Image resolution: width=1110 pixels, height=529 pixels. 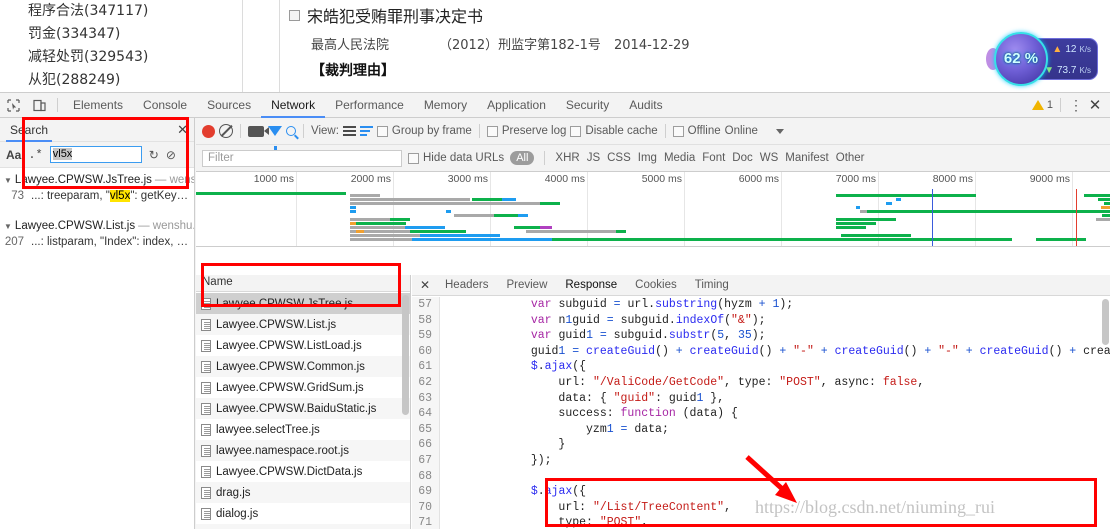 I want to click on hide-data-urls-checkbox: Hide data URLs, so click(x=456, y=158).